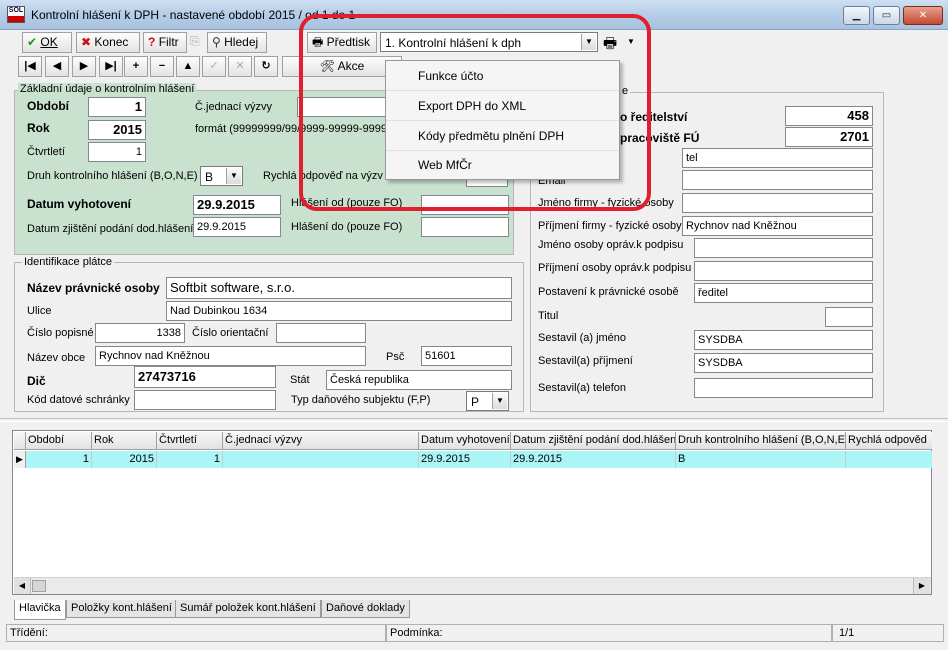 Image resolution: width=948 pixels, height=650 pixels. I want to click on titul-field, so click(849, 317).